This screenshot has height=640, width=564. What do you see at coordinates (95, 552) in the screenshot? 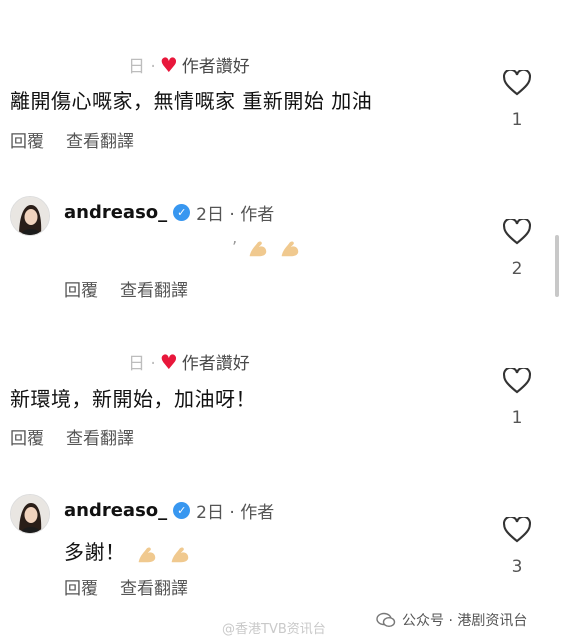
I see `comment-text-fragment: 多謝！` at bounding box center [95, 552].